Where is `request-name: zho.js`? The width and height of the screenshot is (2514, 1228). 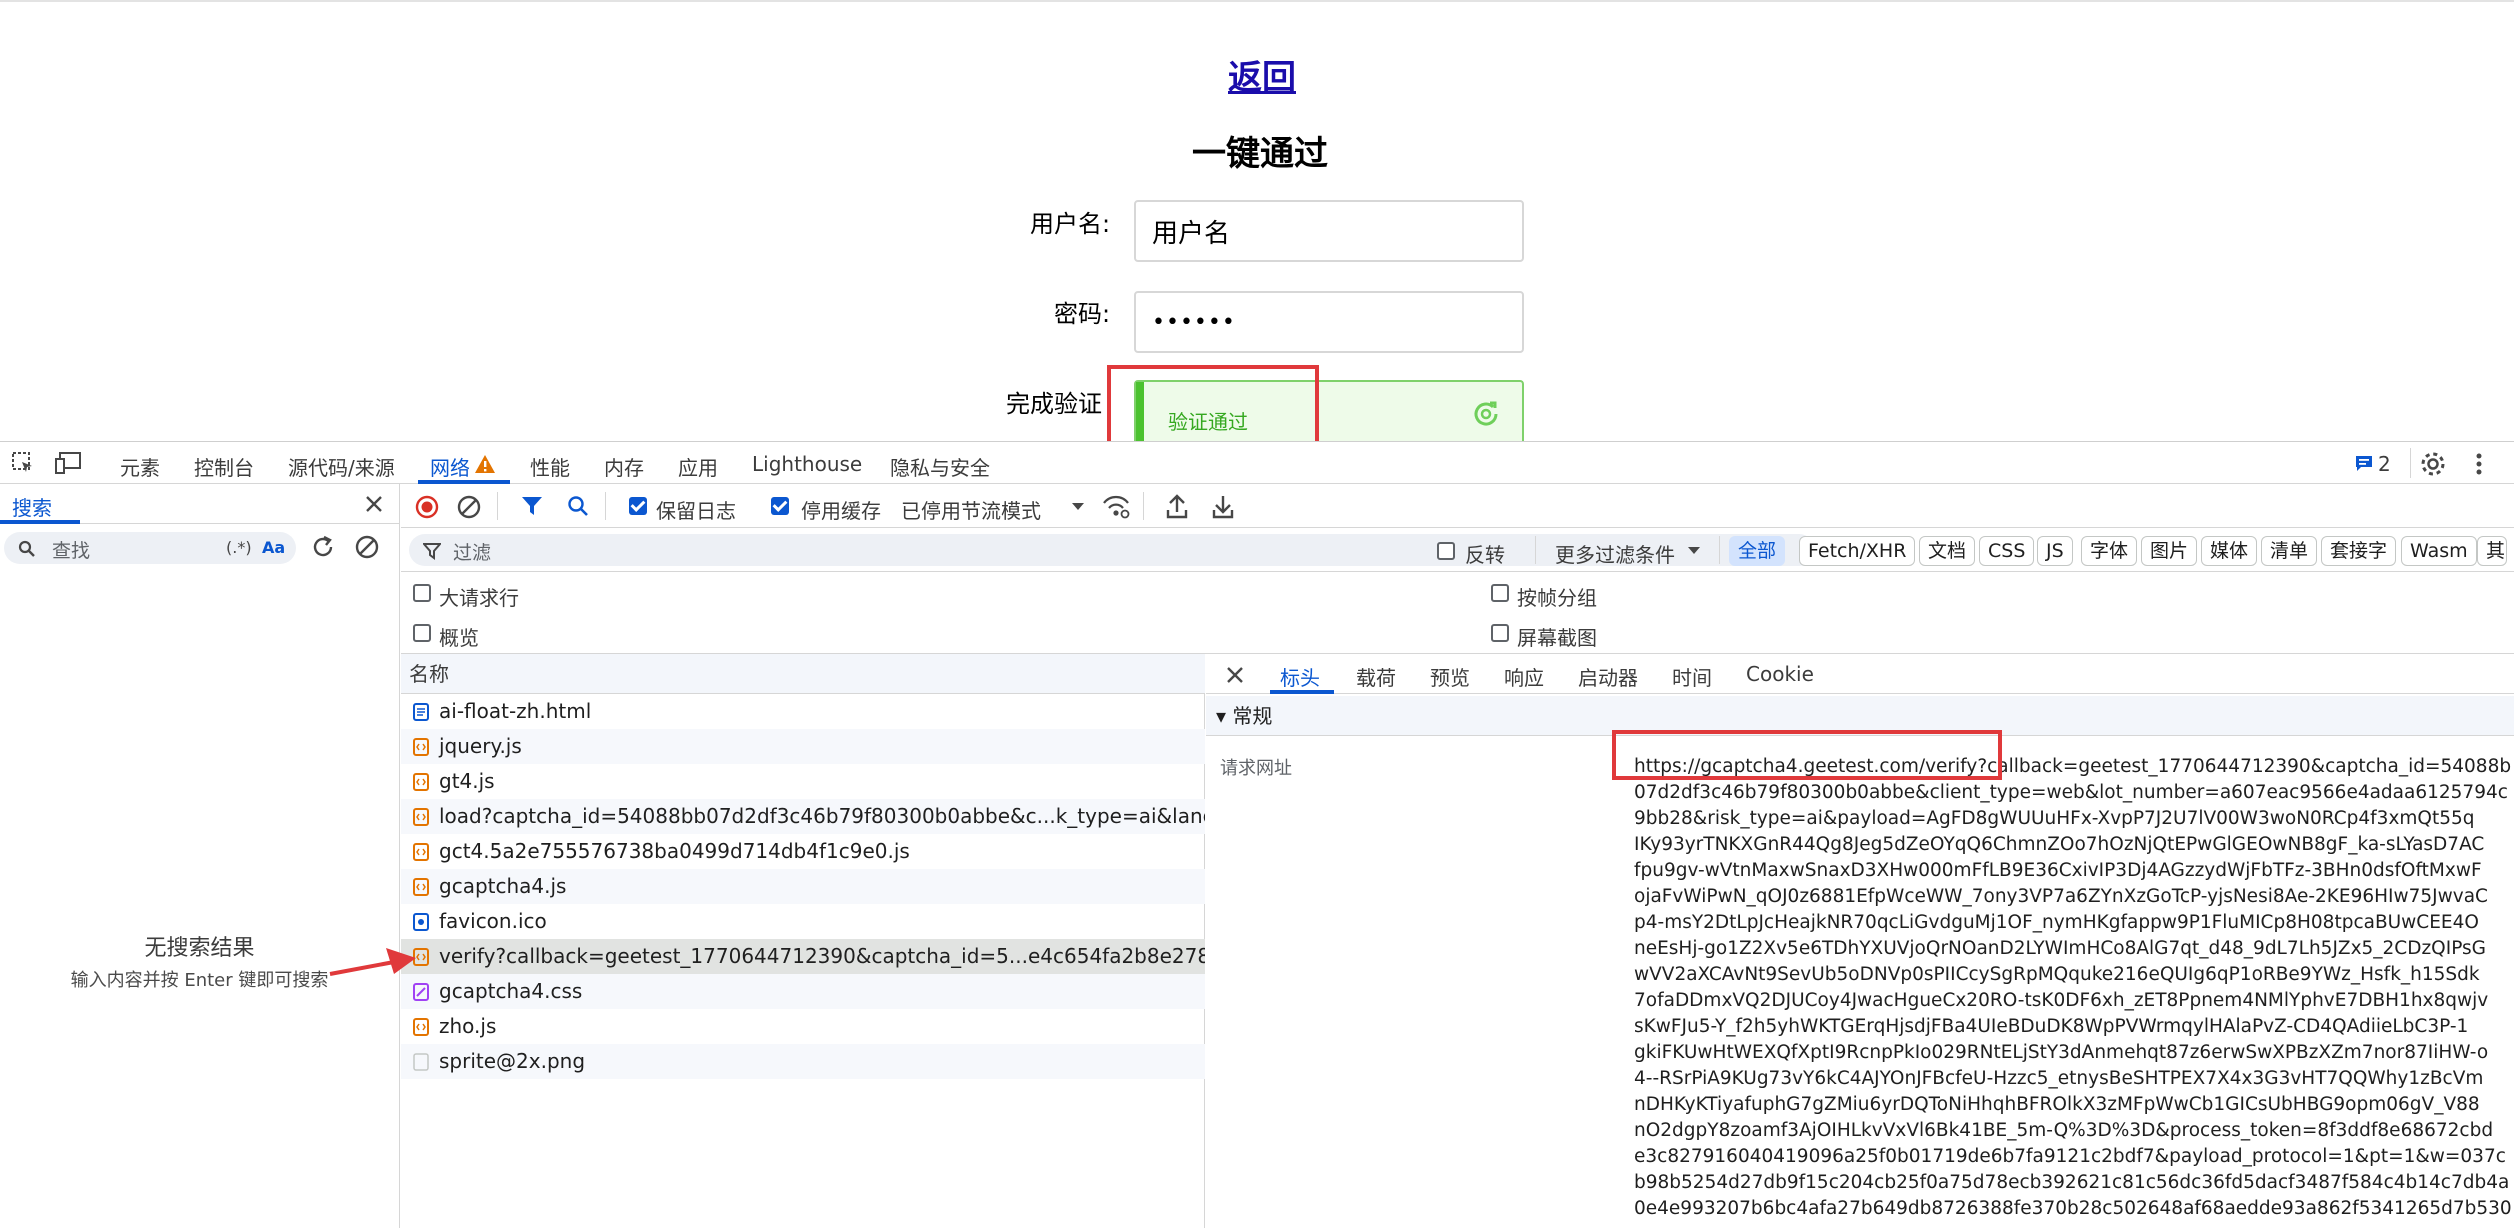 request-name: zho.js is located at coordinates (468, 1026).